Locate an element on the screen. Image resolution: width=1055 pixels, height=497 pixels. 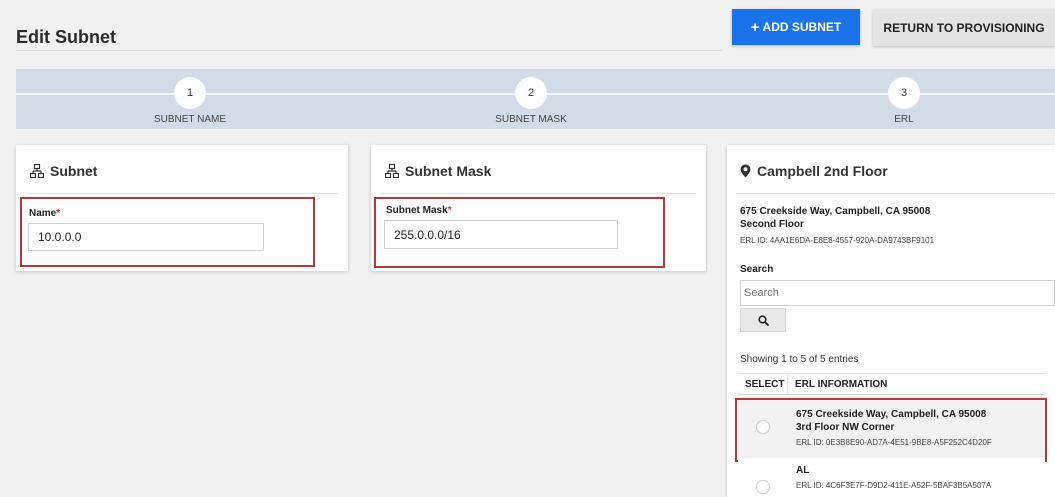
erl-location: Second Floor is located at coordinates (772, 224).